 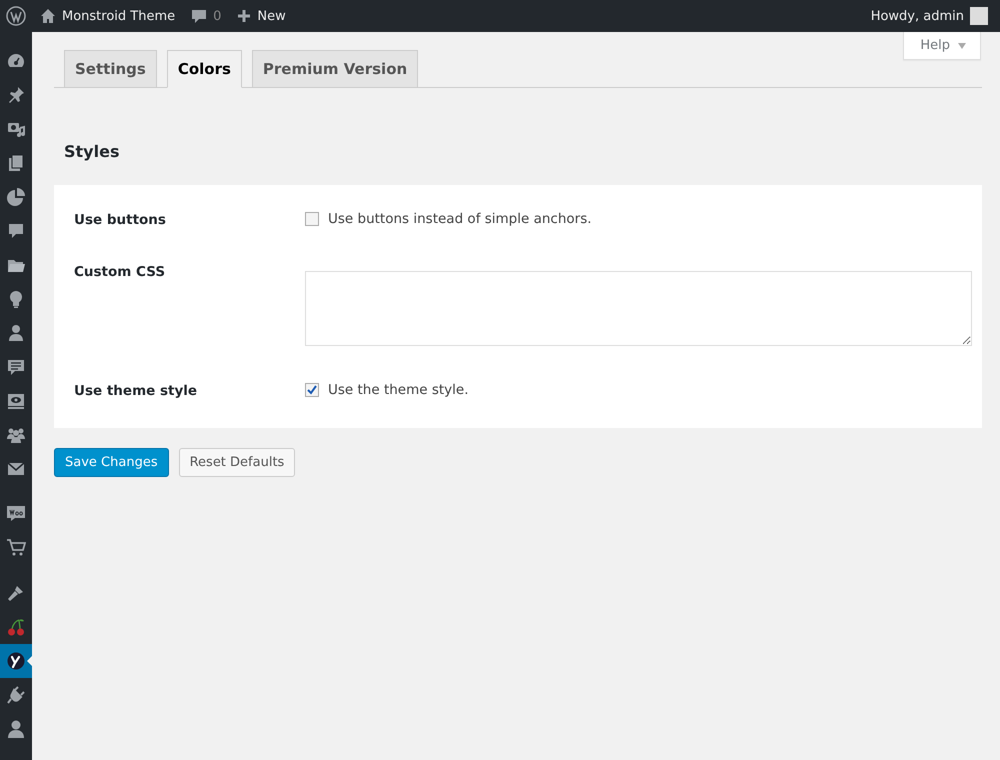 I want to click on comments-link: 0, so click(x=206, y=16).